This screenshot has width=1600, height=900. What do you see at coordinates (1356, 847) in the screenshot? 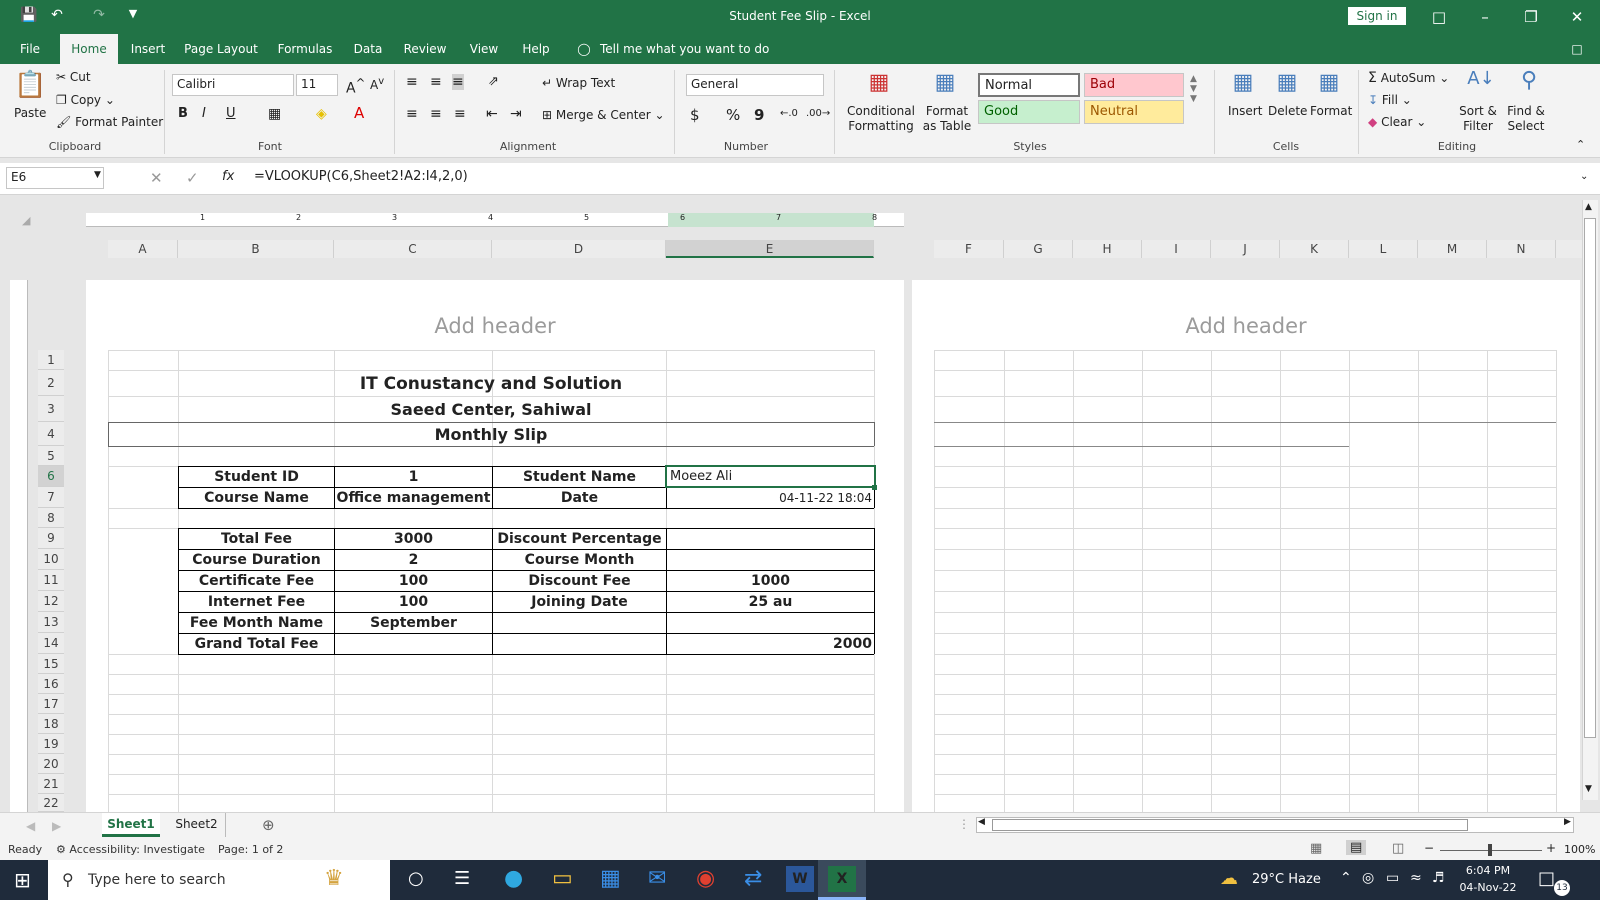
I see `page-layout-view-icon: ▤` at bounding box center [1356, 847].